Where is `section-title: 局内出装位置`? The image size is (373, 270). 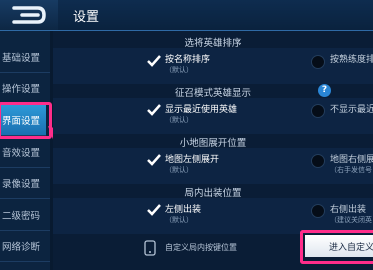
section-title: 局内出装位置 is located at coordinates (213, 193).